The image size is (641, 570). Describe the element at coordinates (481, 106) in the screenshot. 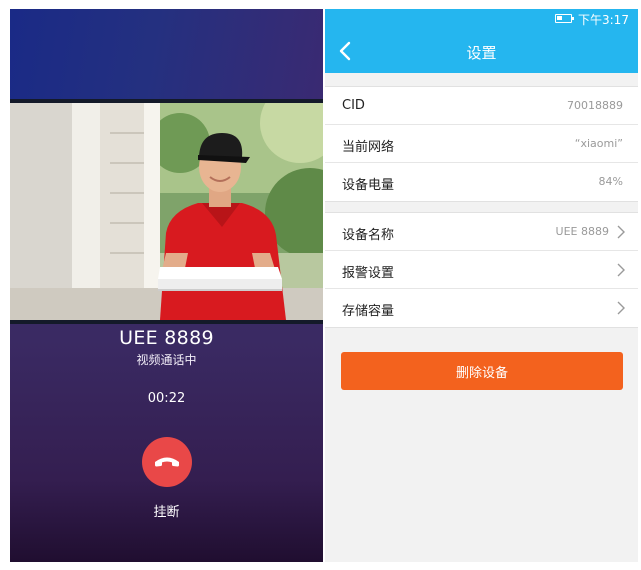

I see `cid-row: CID 70018889` at that location.